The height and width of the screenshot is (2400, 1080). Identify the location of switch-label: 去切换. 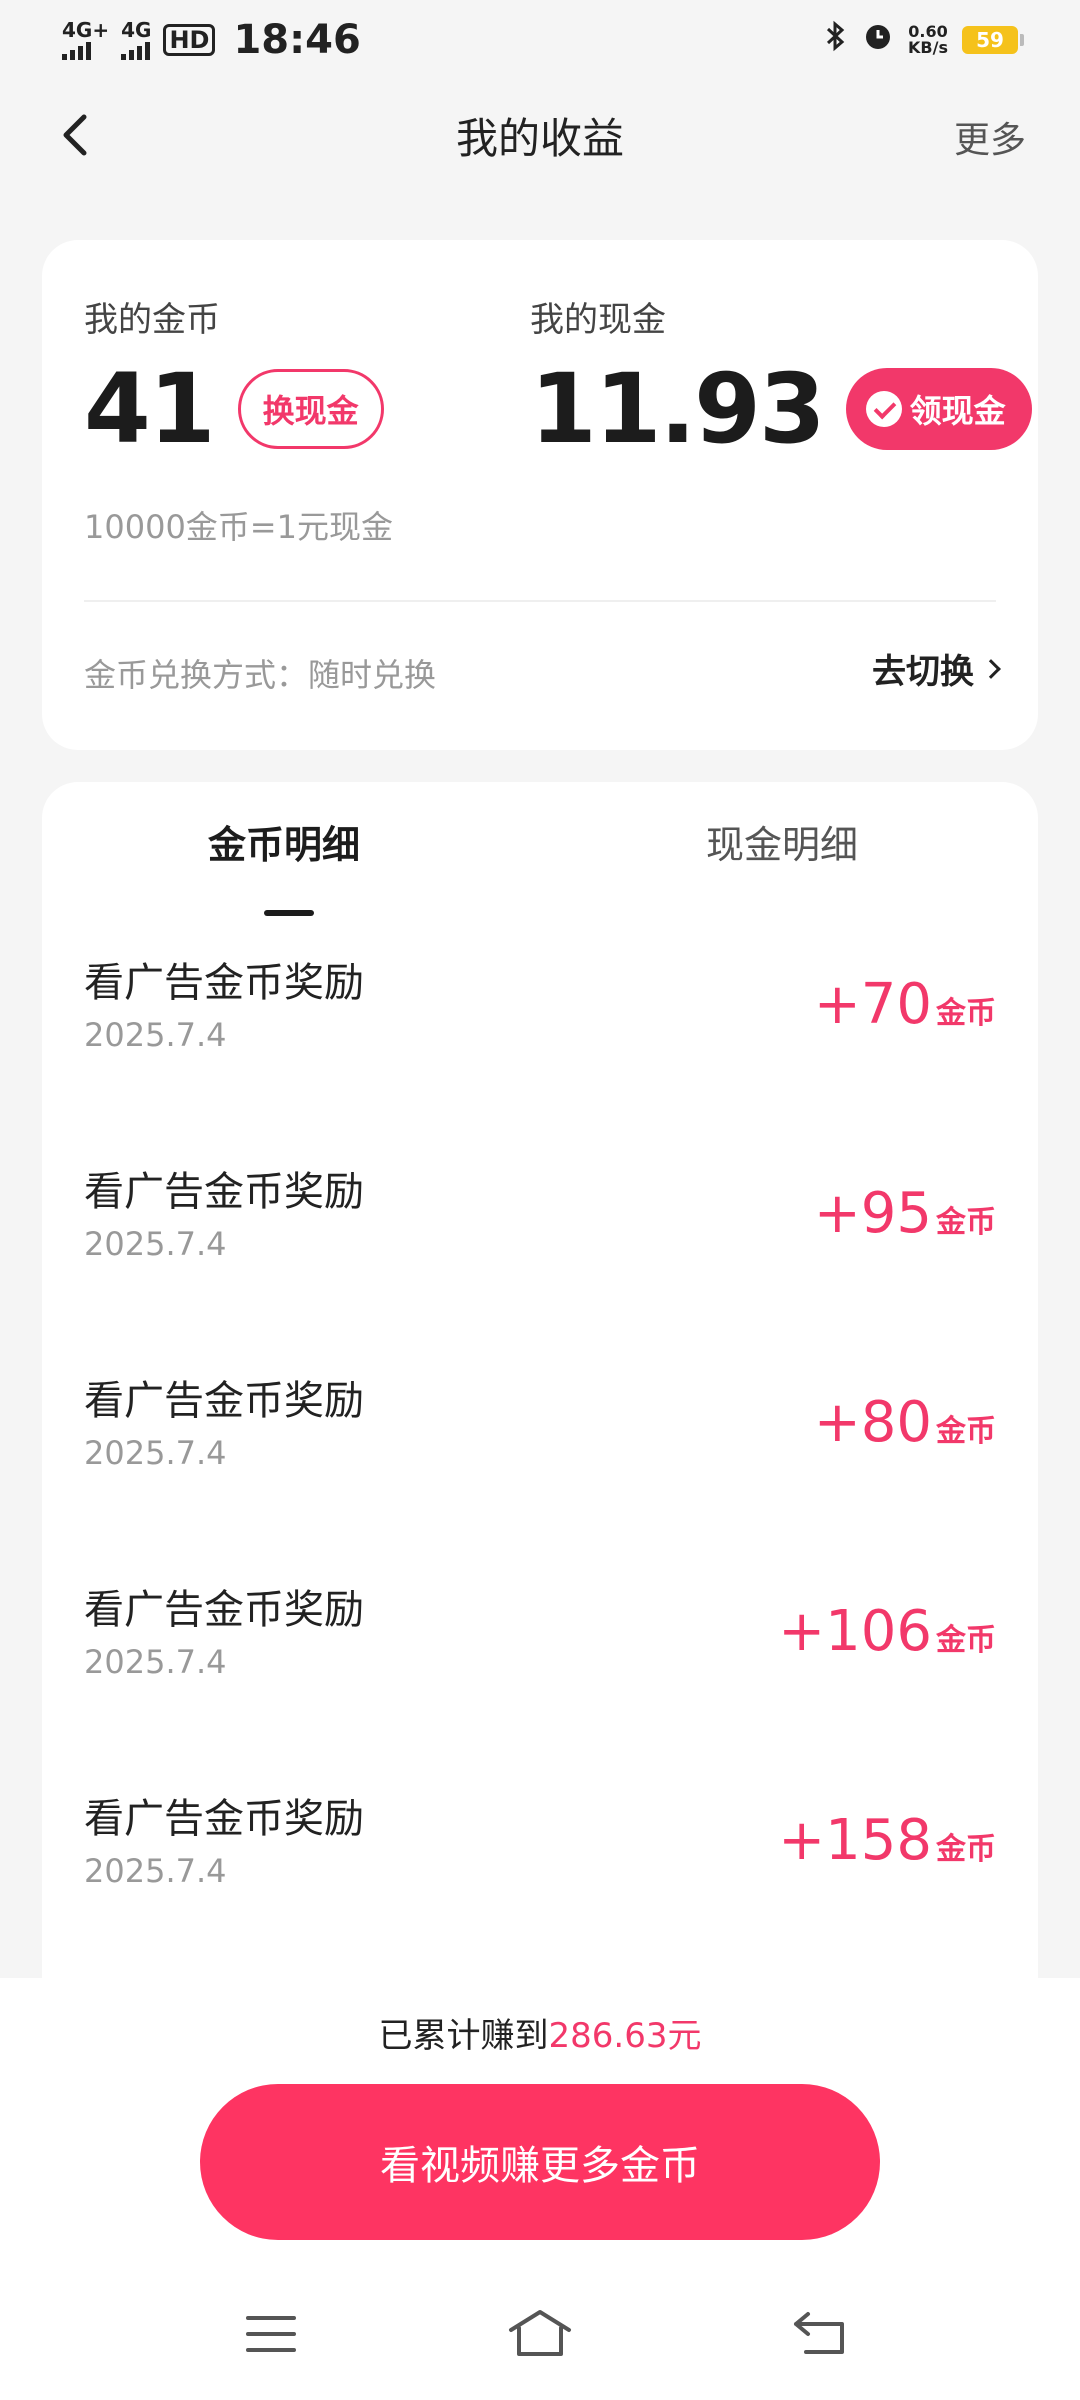
(923, 672).